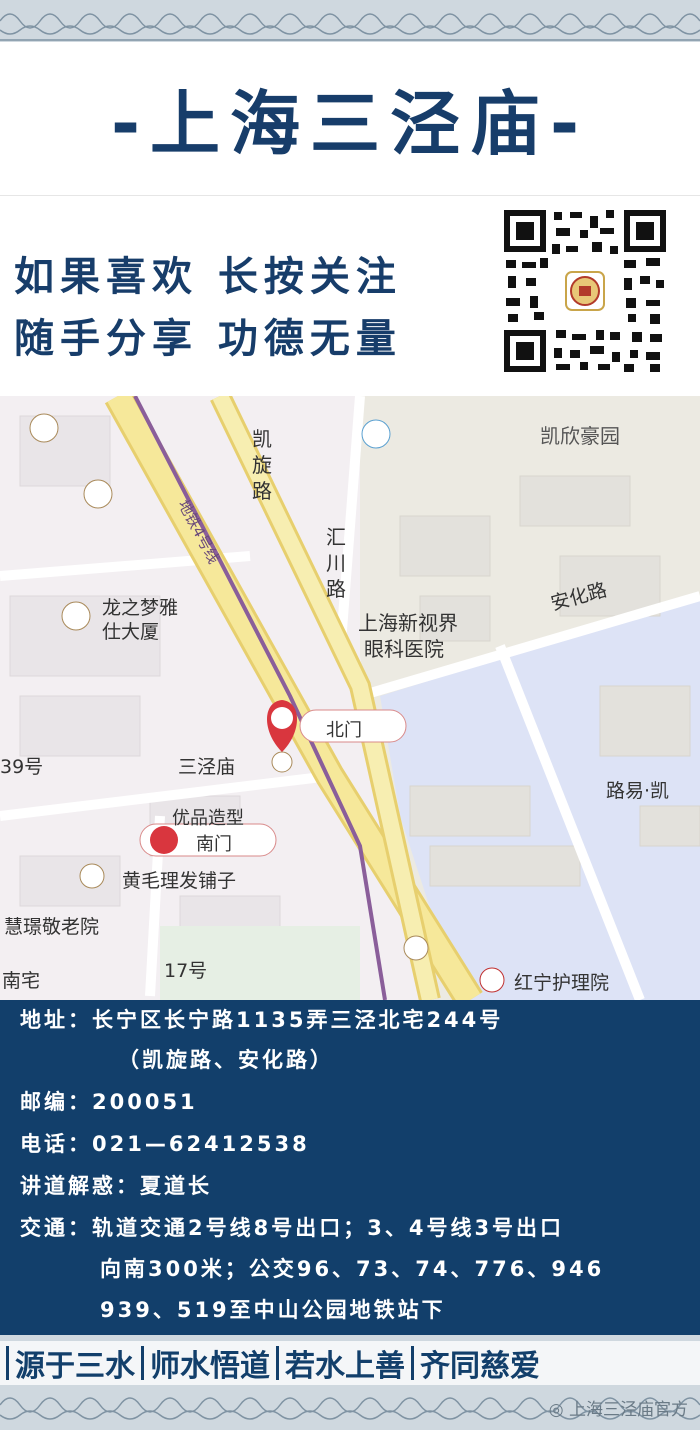 This screenshot has width=700, height=1430. I want to click on transit-label: 交通：, so click(56, 1228).